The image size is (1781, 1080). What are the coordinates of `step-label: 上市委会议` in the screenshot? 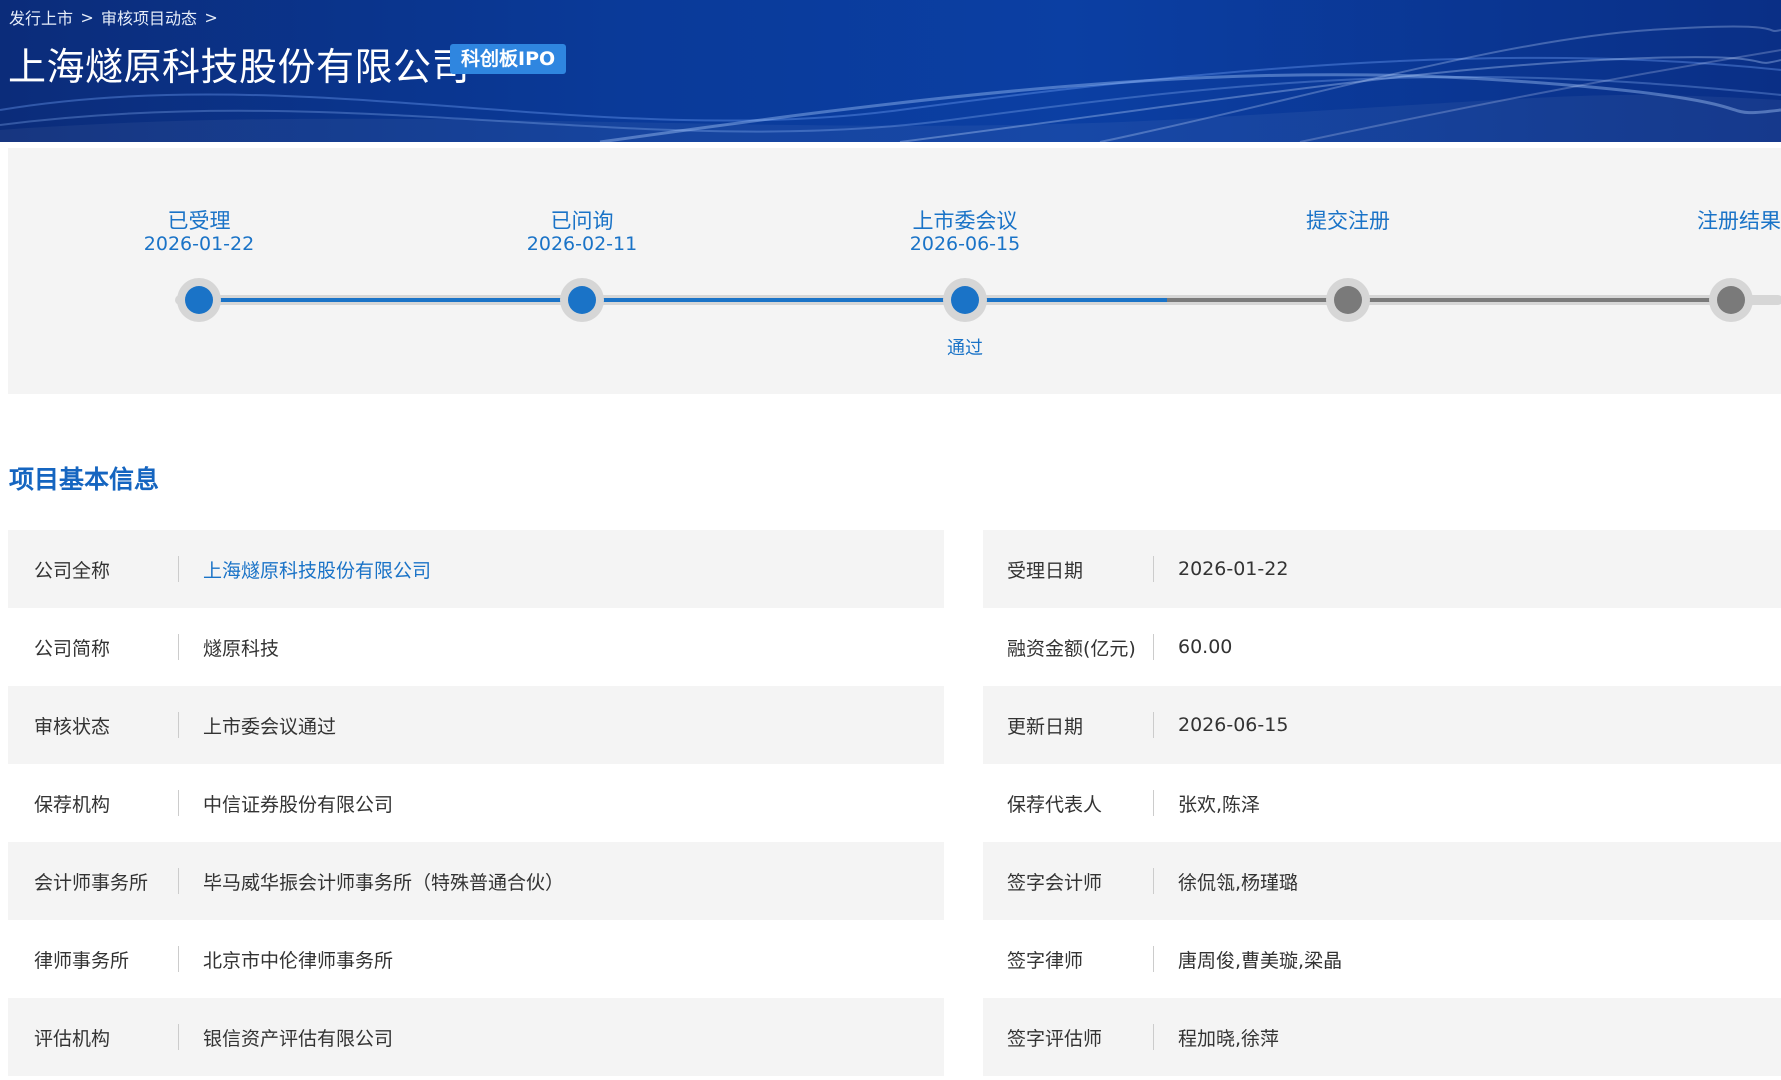 It's located at (965, 221).